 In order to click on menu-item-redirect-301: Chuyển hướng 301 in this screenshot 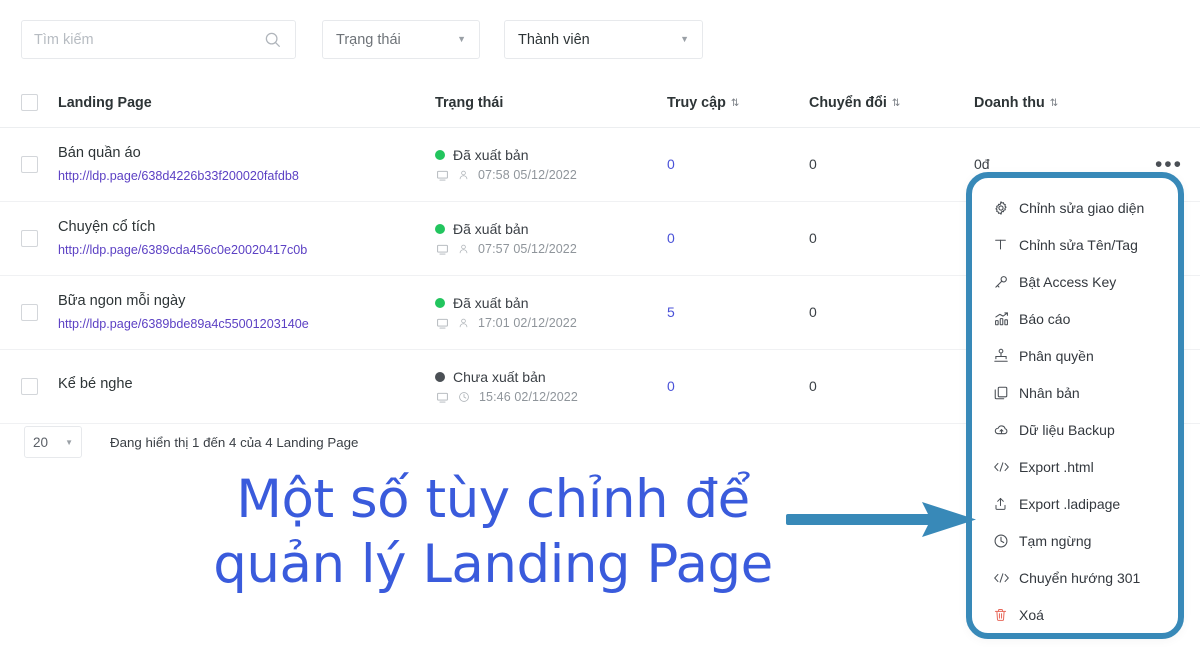, I will do `click(1075, 577)`.